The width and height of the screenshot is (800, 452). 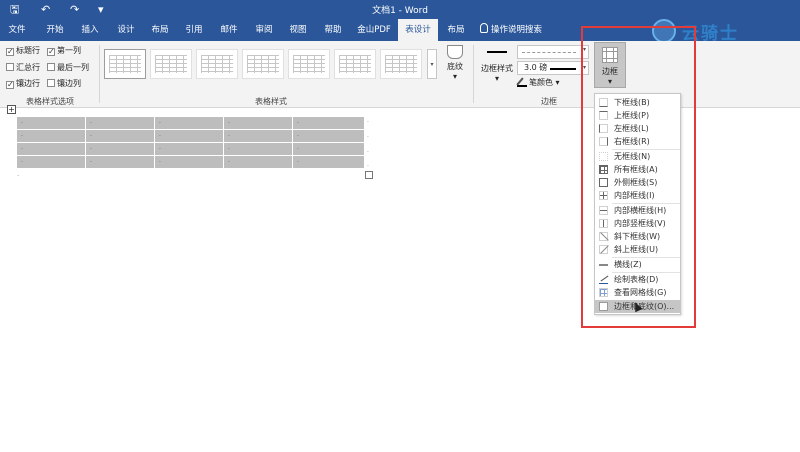 What do you see at coordinates (51, 83) in the screenshot?
I see `checkbox-banded-columns` at bounding box center [51, 83].